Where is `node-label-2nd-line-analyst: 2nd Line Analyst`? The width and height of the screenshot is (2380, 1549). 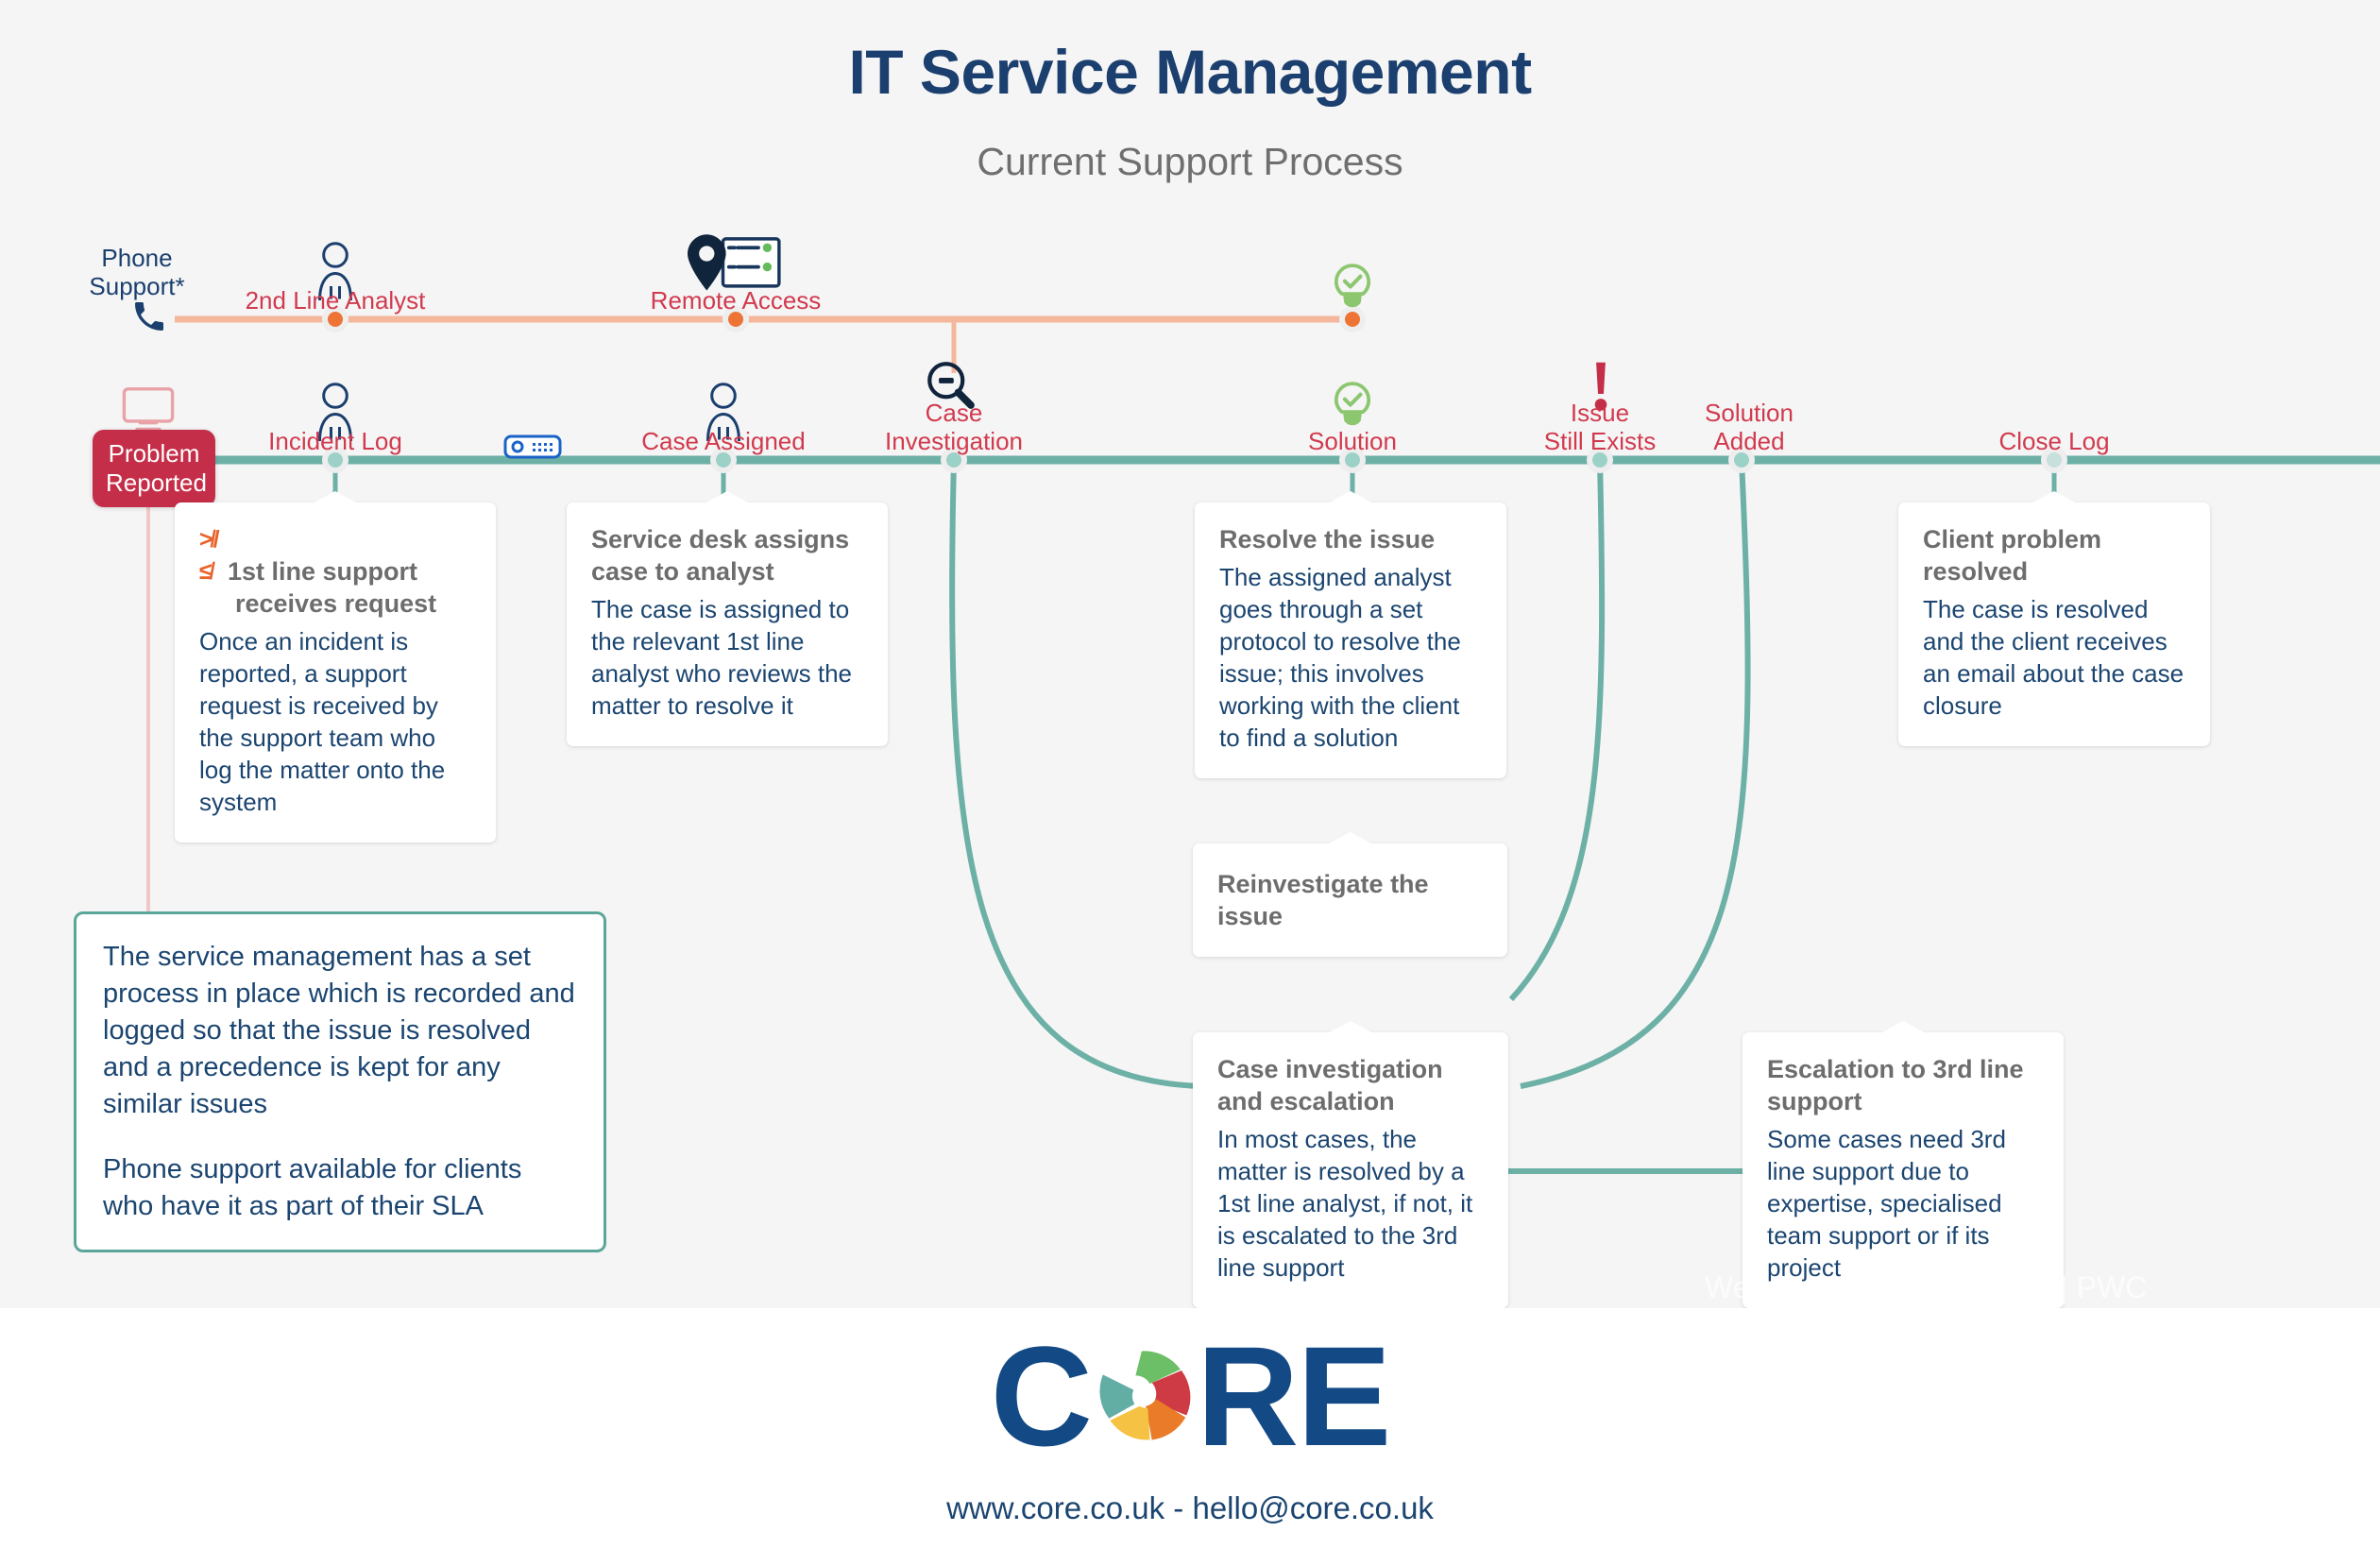
node-label-2nd-line-analyst: 2nd Line Analyst is located at coordinates (335, 300).